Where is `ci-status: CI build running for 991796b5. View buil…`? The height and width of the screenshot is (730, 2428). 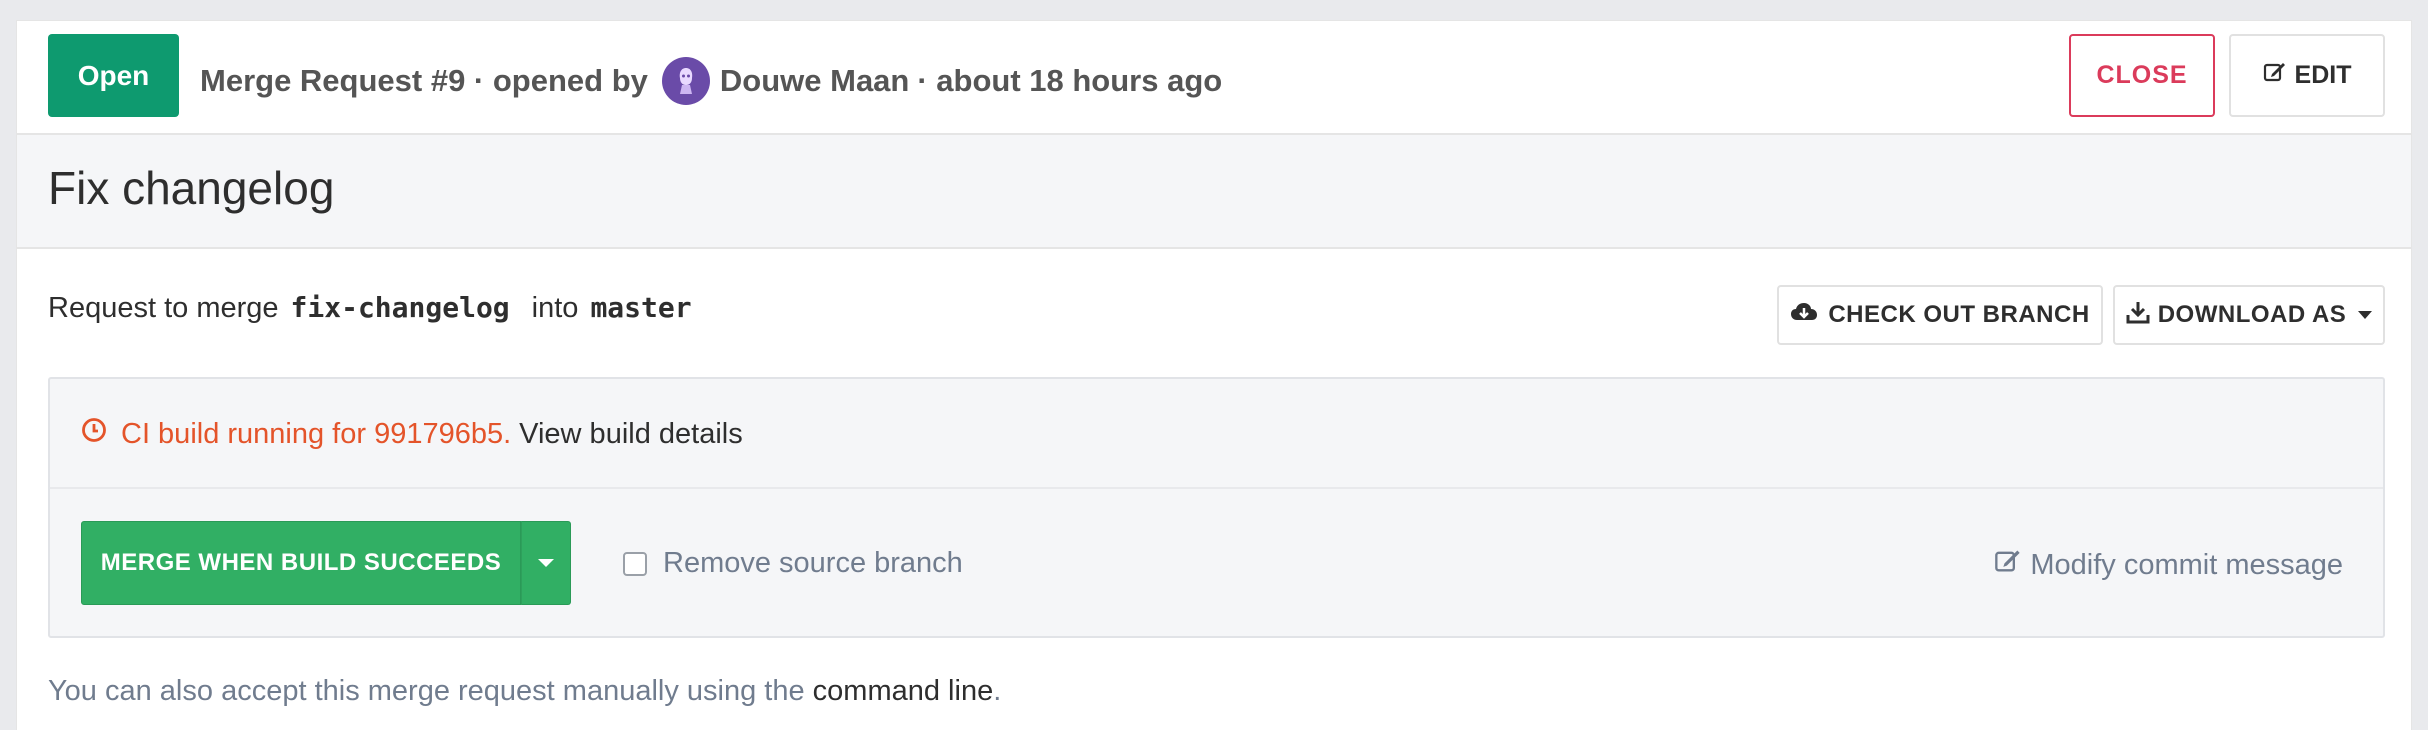 ci-status: CI build running for 991796b5. View buil… is located at coordinates (412, 434).